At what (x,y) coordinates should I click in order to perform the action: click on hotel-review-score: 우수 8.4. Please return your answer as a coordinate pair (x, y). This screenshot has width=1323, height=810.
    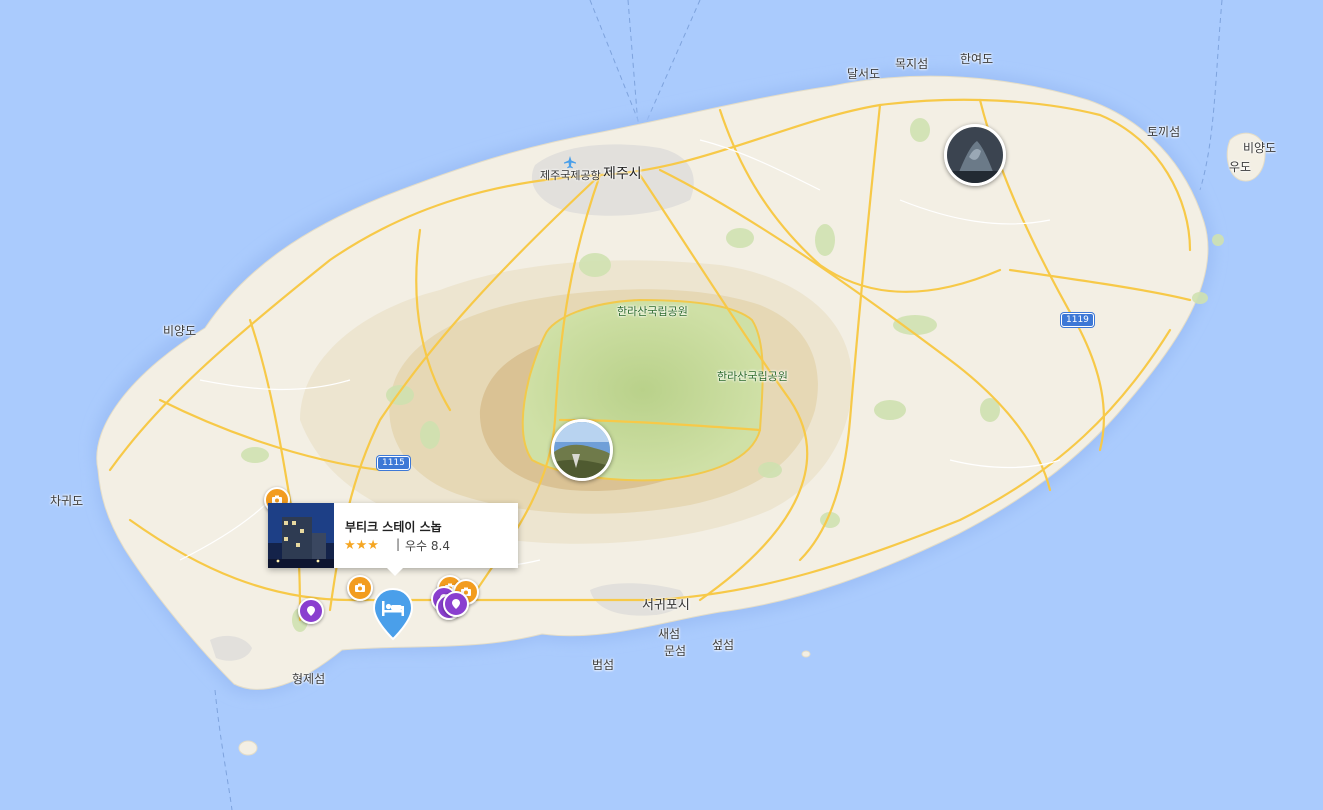
    Looking at the image, I should click on (427, 546).